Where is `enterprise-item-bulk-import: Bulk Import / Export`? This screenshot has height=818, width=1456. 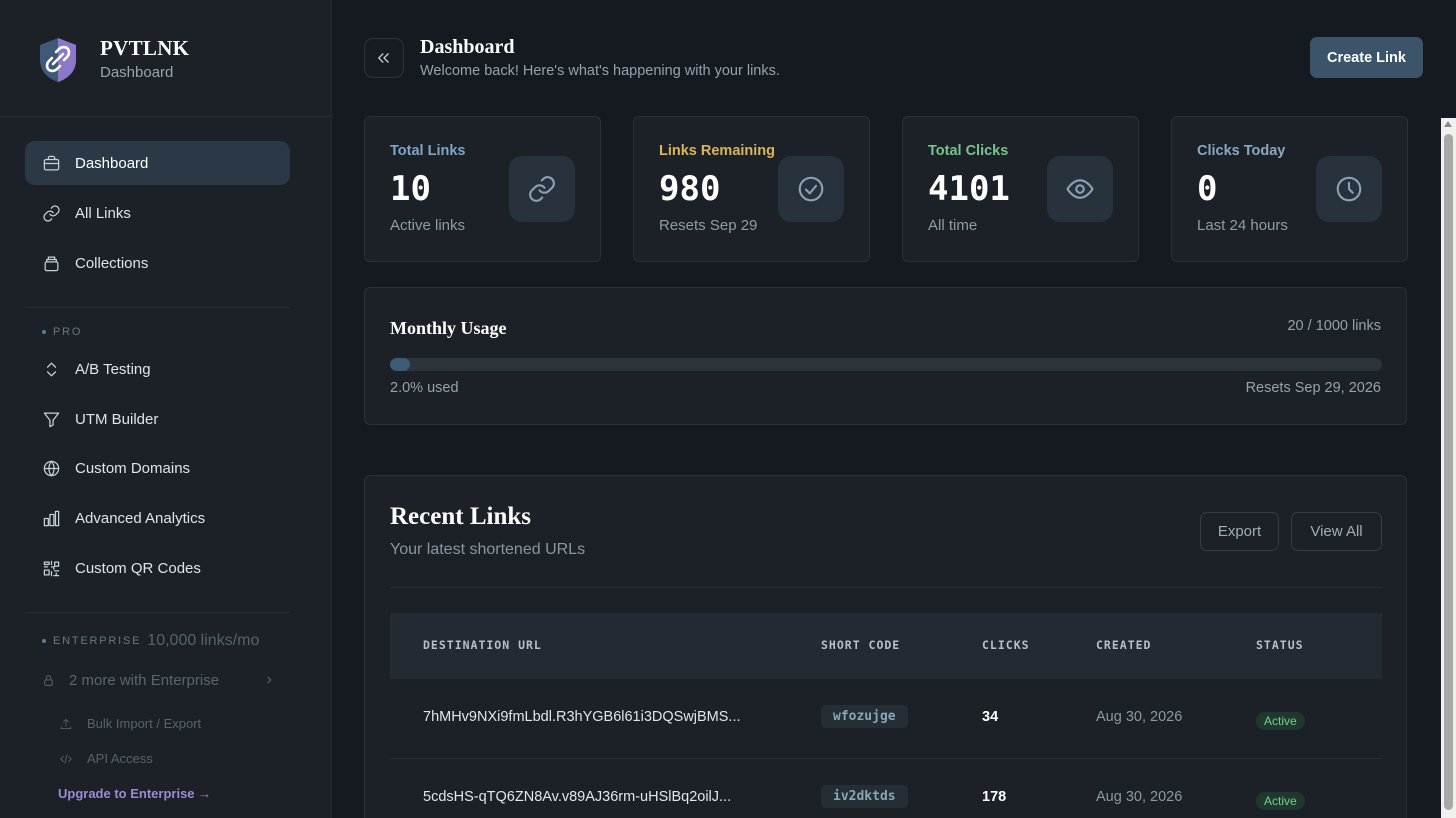 enterprise-item-bulk-import: Bulk Import / Export is located at coordinates (130, 723).